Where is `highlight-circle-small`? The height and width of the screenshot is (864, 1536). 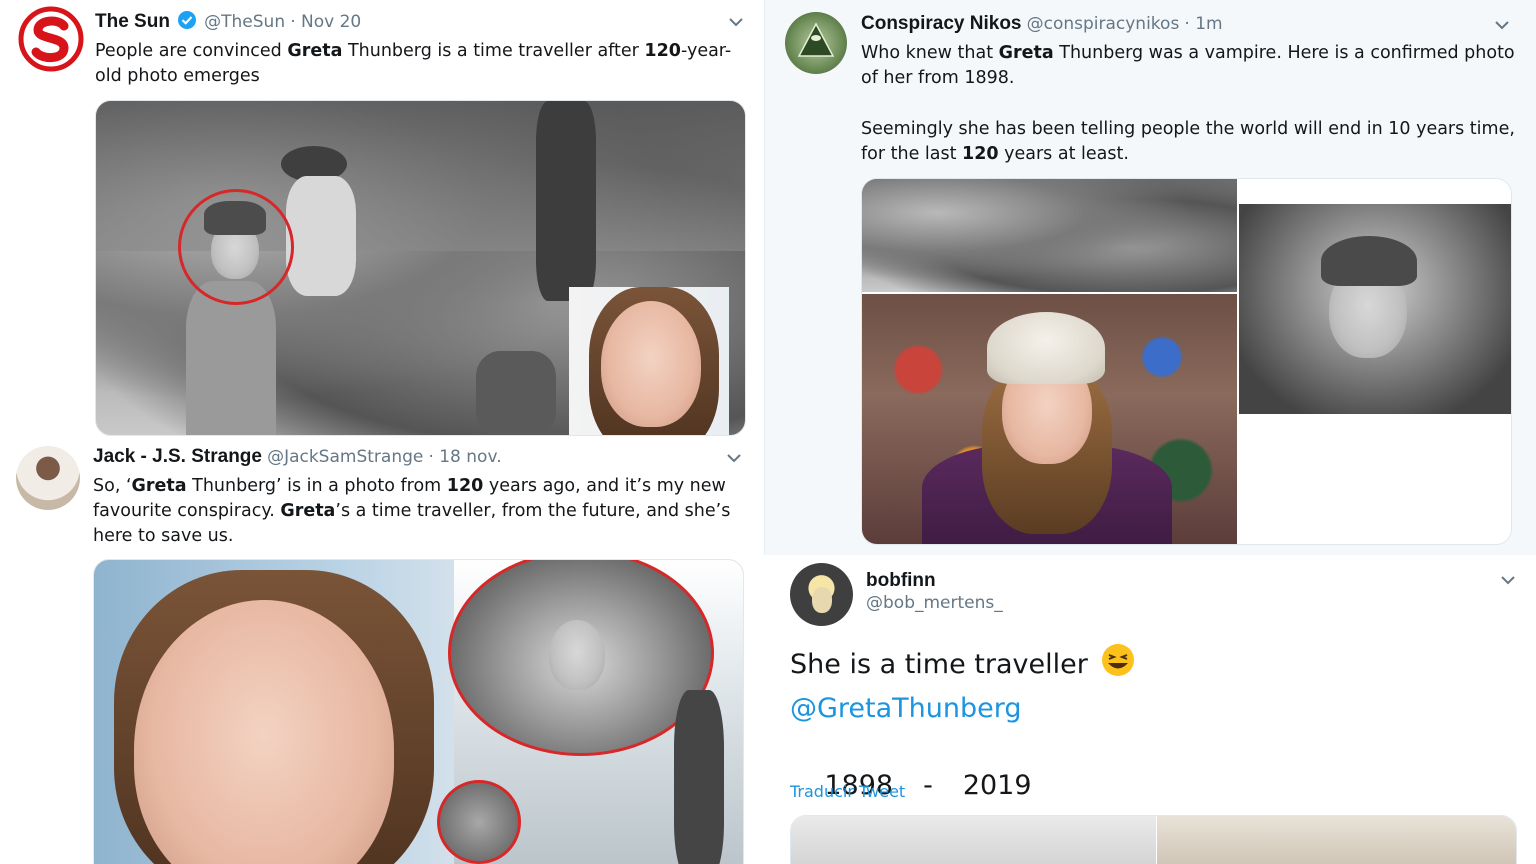 highlight-circle-small is located at coordinates (479, 822).